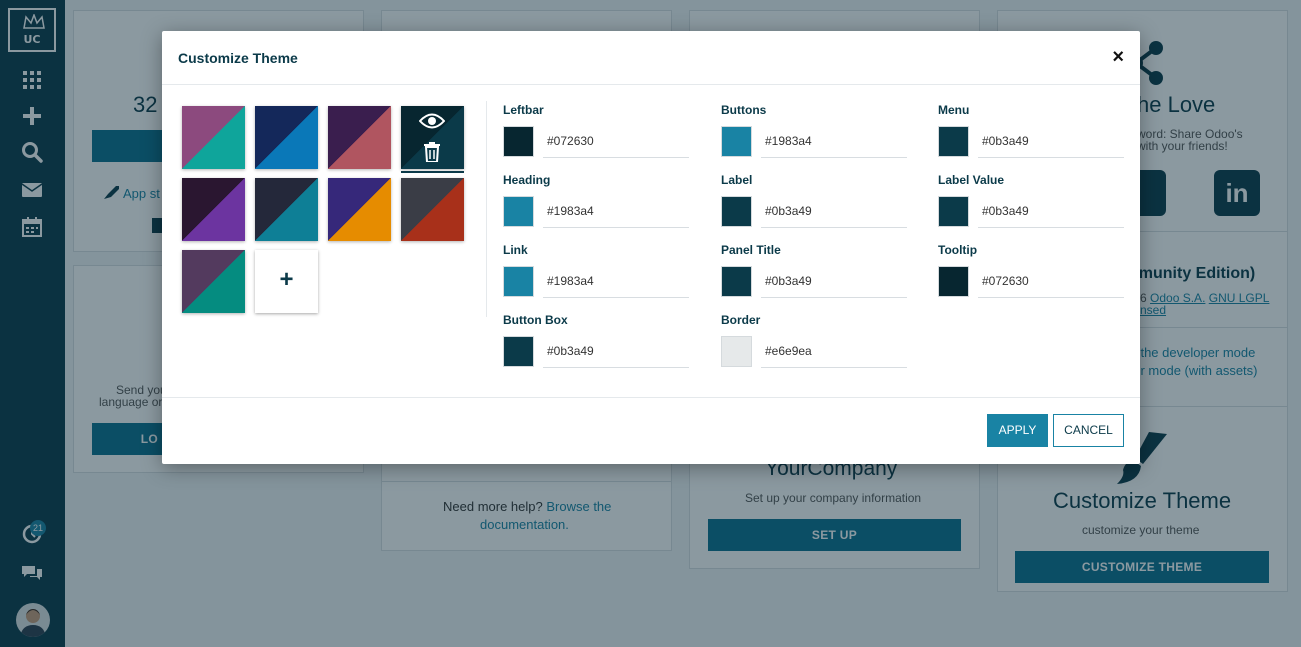  I want to click on dialog-header: Customize Theme ×, so click(651, 58).